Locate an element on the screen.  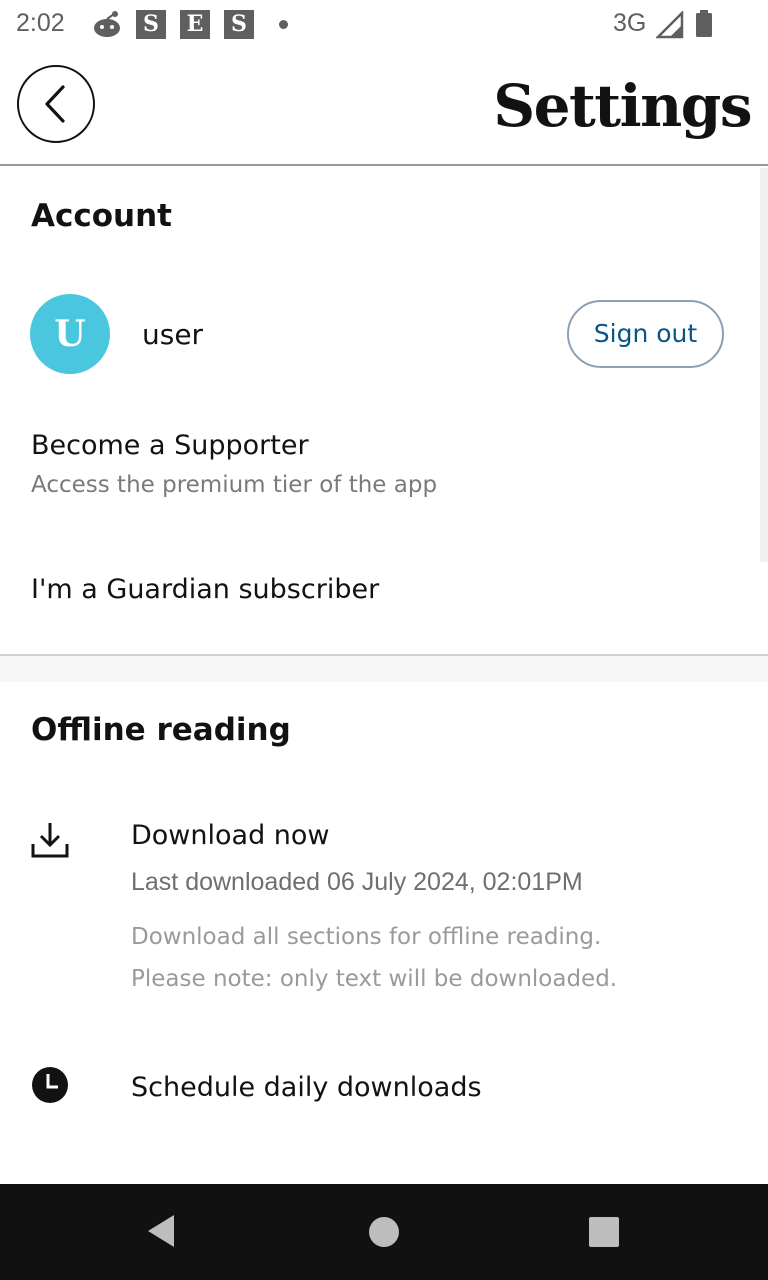
sign-out-button: Sign out is located at coordinates (645, 334).